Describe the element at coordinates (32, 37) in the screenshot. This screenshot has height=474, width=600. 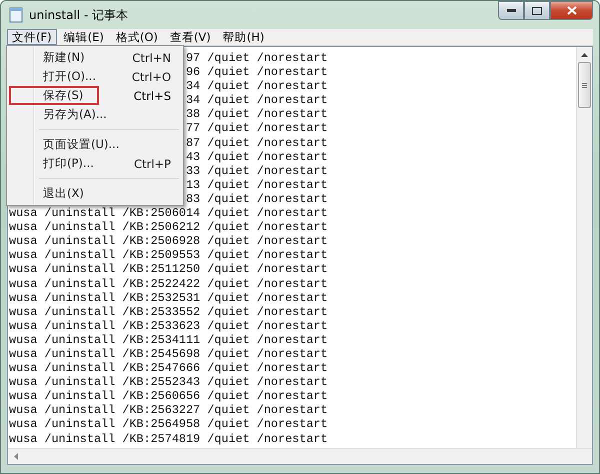
I see `menu-item: 文件(F)` at that location.